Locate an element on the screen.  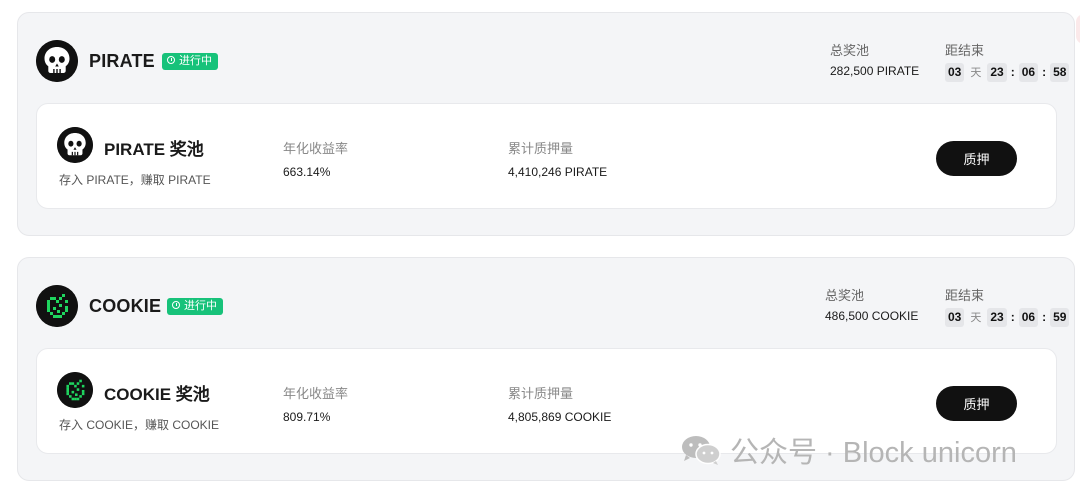
watermark-text: 公众号 · Block unicorn is located at coordinates (873, 453).